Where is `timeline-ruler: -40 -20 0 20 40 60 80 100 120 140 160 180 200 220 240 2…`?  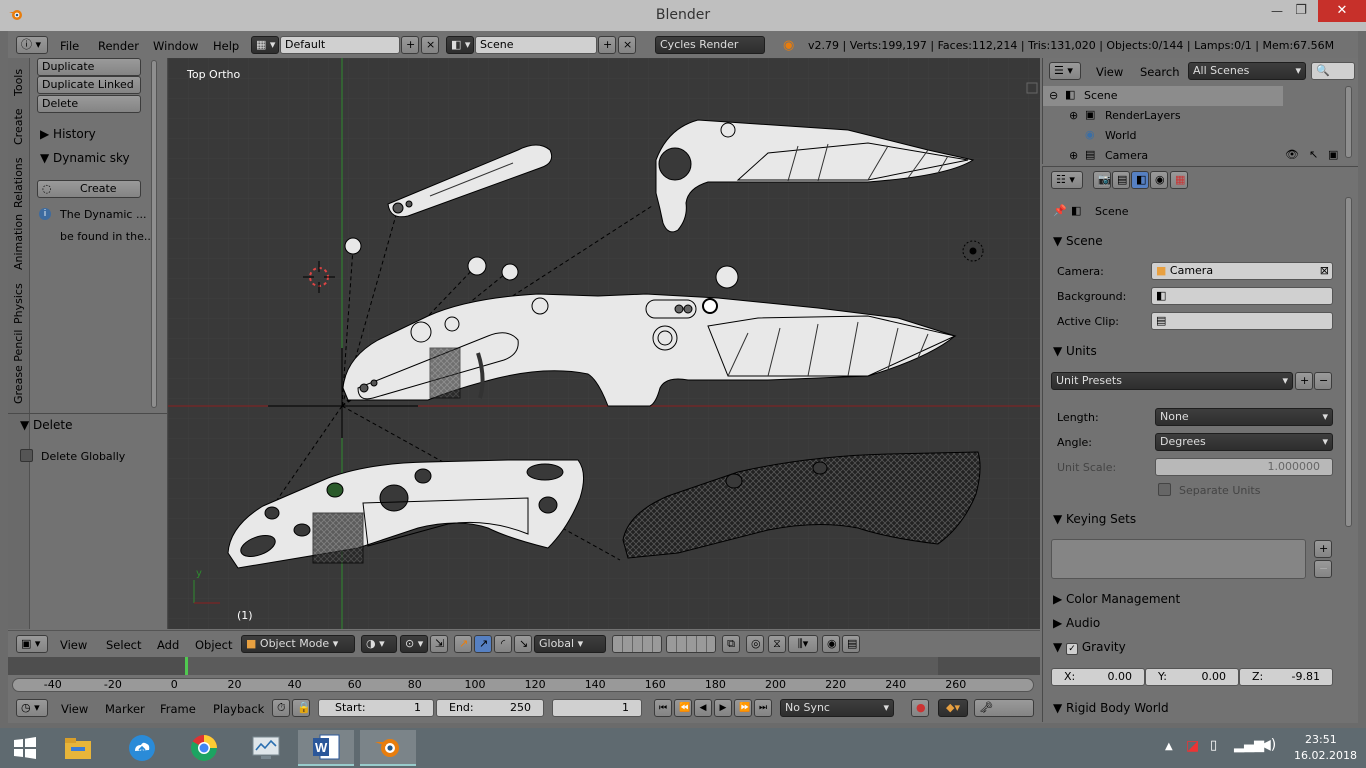
timeline-ruler: -40 -20 0 20 40 60 80 100 120 140 160 180 200 220 240 2… is located at coordinates (524, 685).